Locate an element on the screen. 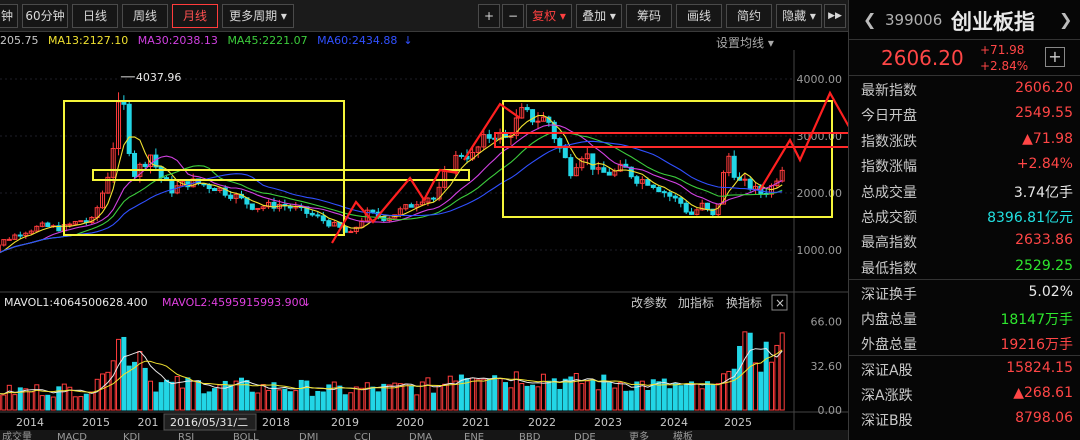 The height and width of the screenshot is (440, 1080). high-value-label: 4037.96 is located at coordinates (159, 77).